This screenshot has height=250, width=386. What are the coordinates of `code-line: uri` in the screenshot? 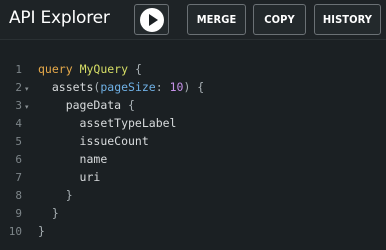 It's located at (69, 177).